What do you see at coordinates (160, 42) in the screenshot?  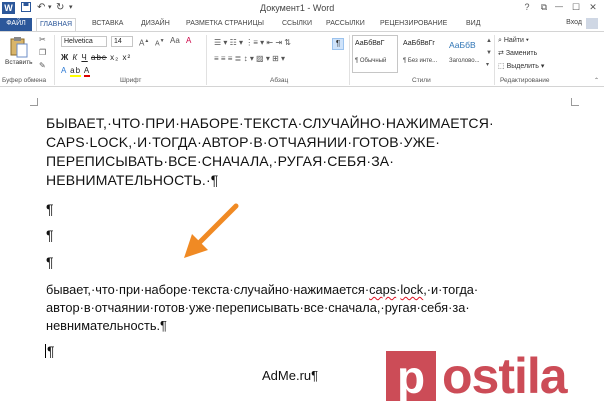 I see `shrink-font-icon: A▼` at bounding box center [160, 42].